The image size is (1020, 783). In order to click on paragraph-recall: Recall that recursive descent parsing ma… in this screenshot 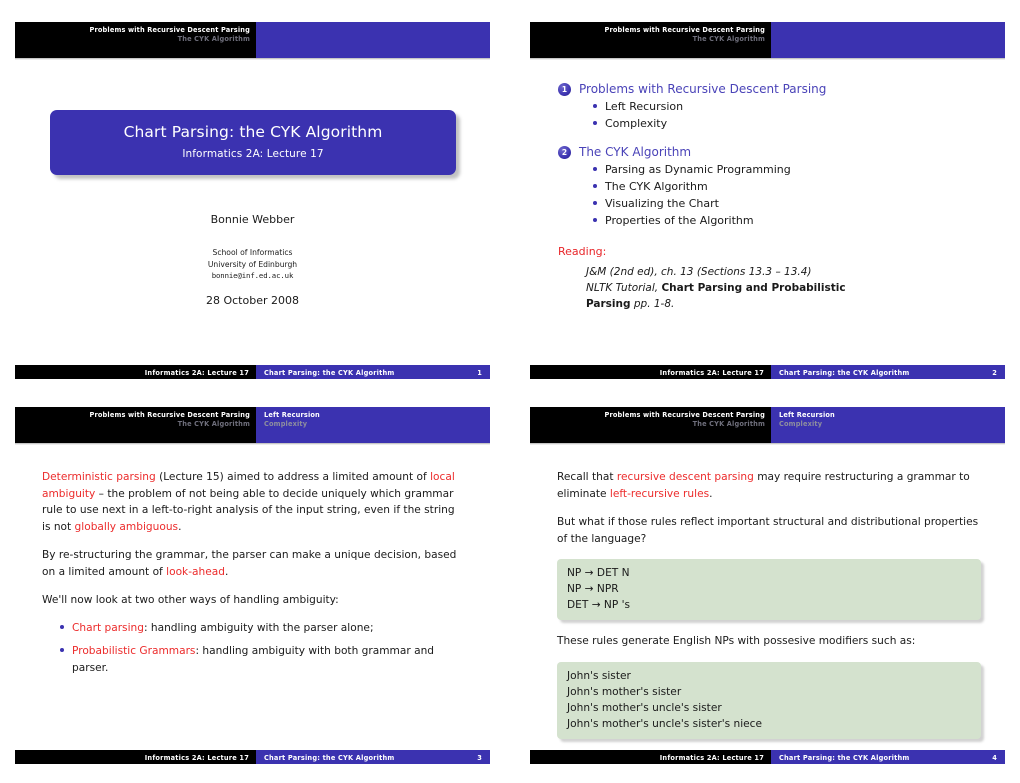, I will do `click(769, 485)`.